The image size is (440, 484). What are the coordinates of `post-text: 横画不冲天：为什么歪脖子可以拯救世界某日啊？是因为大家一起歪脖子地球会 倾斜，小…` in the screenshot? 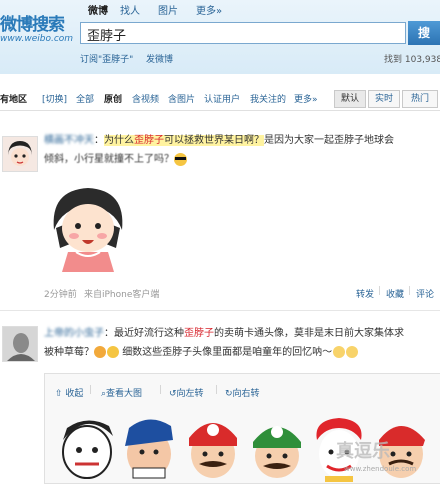 It's located at (219, 150).